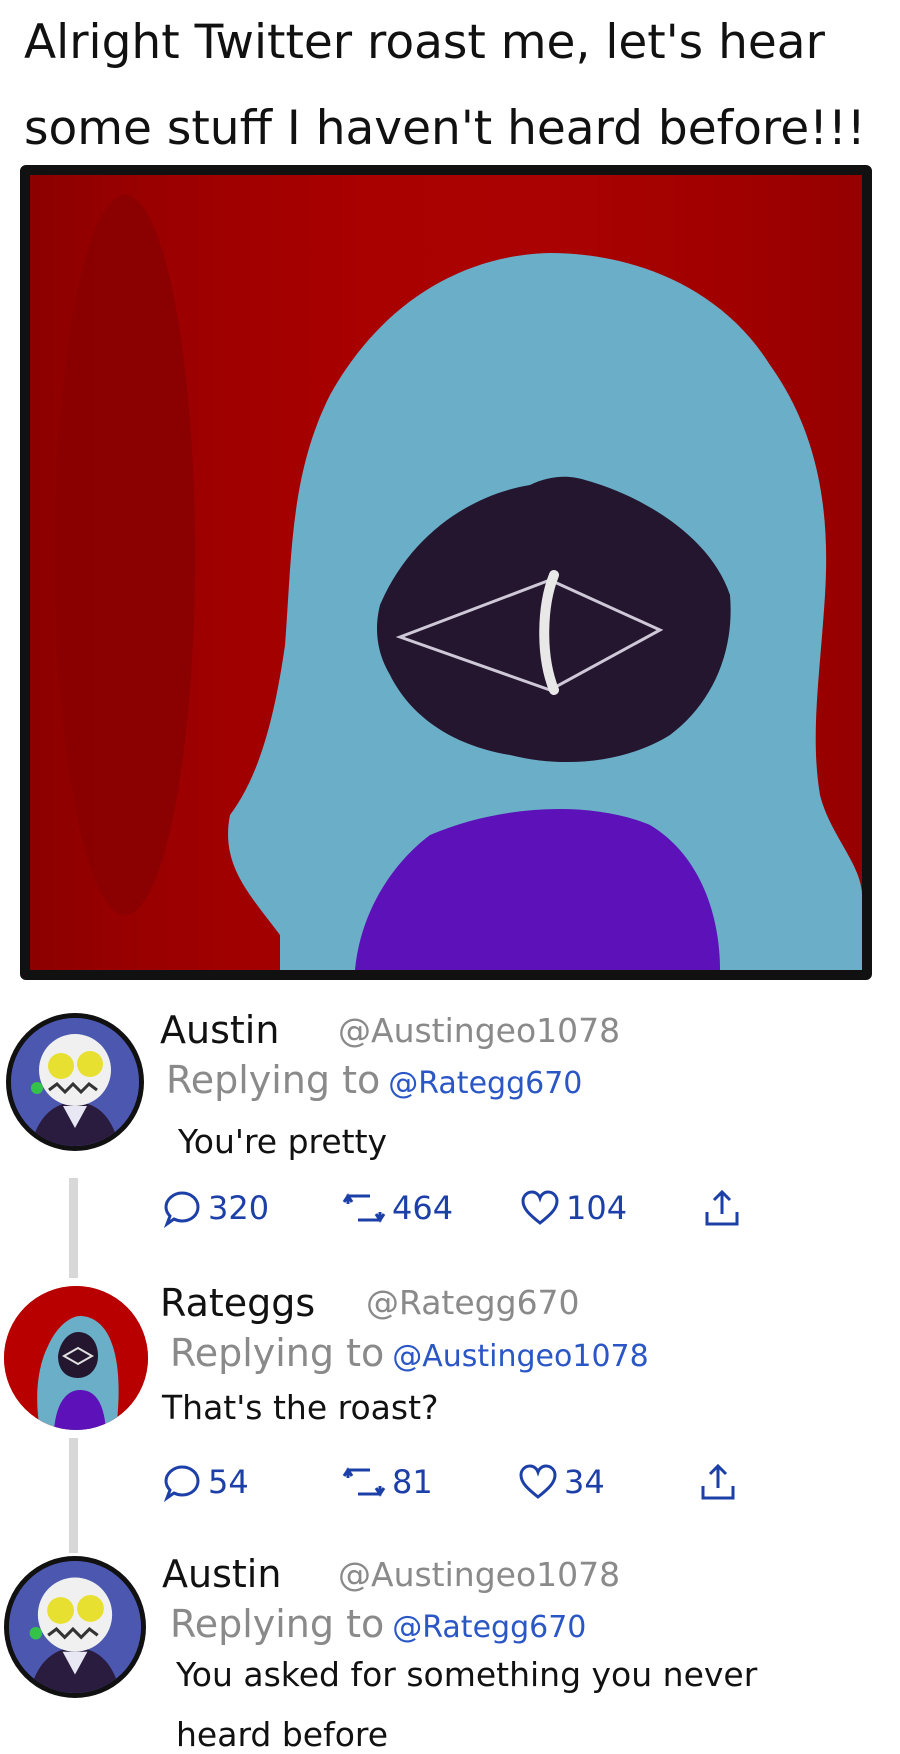 The image size is (900, 1754). I want to click on tweet-text: That's the roast?, so click(300, 1407).